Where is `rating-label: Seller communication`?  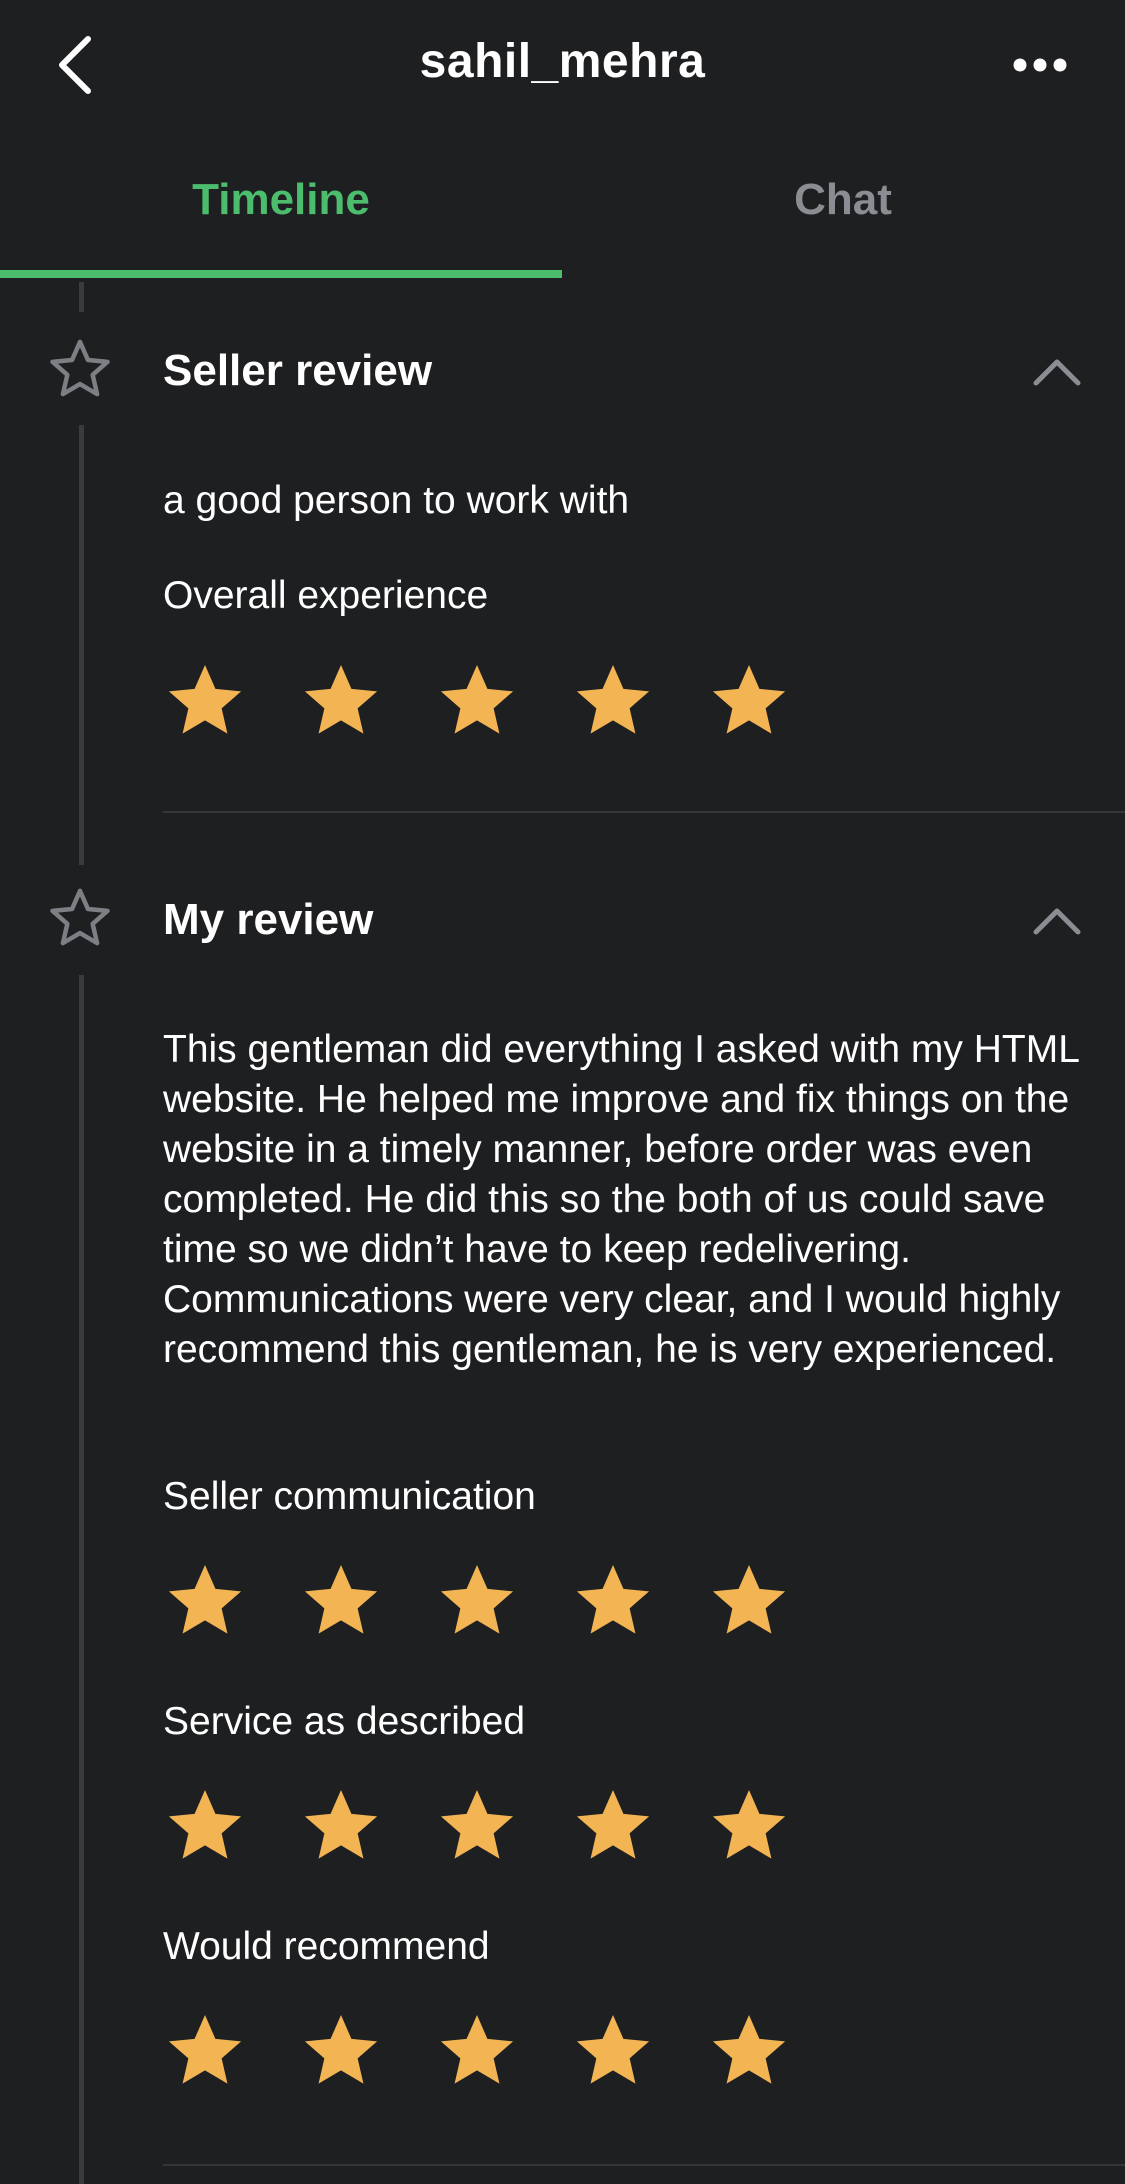 rating-label: Seller communication is located at coordinates (349, 1496).